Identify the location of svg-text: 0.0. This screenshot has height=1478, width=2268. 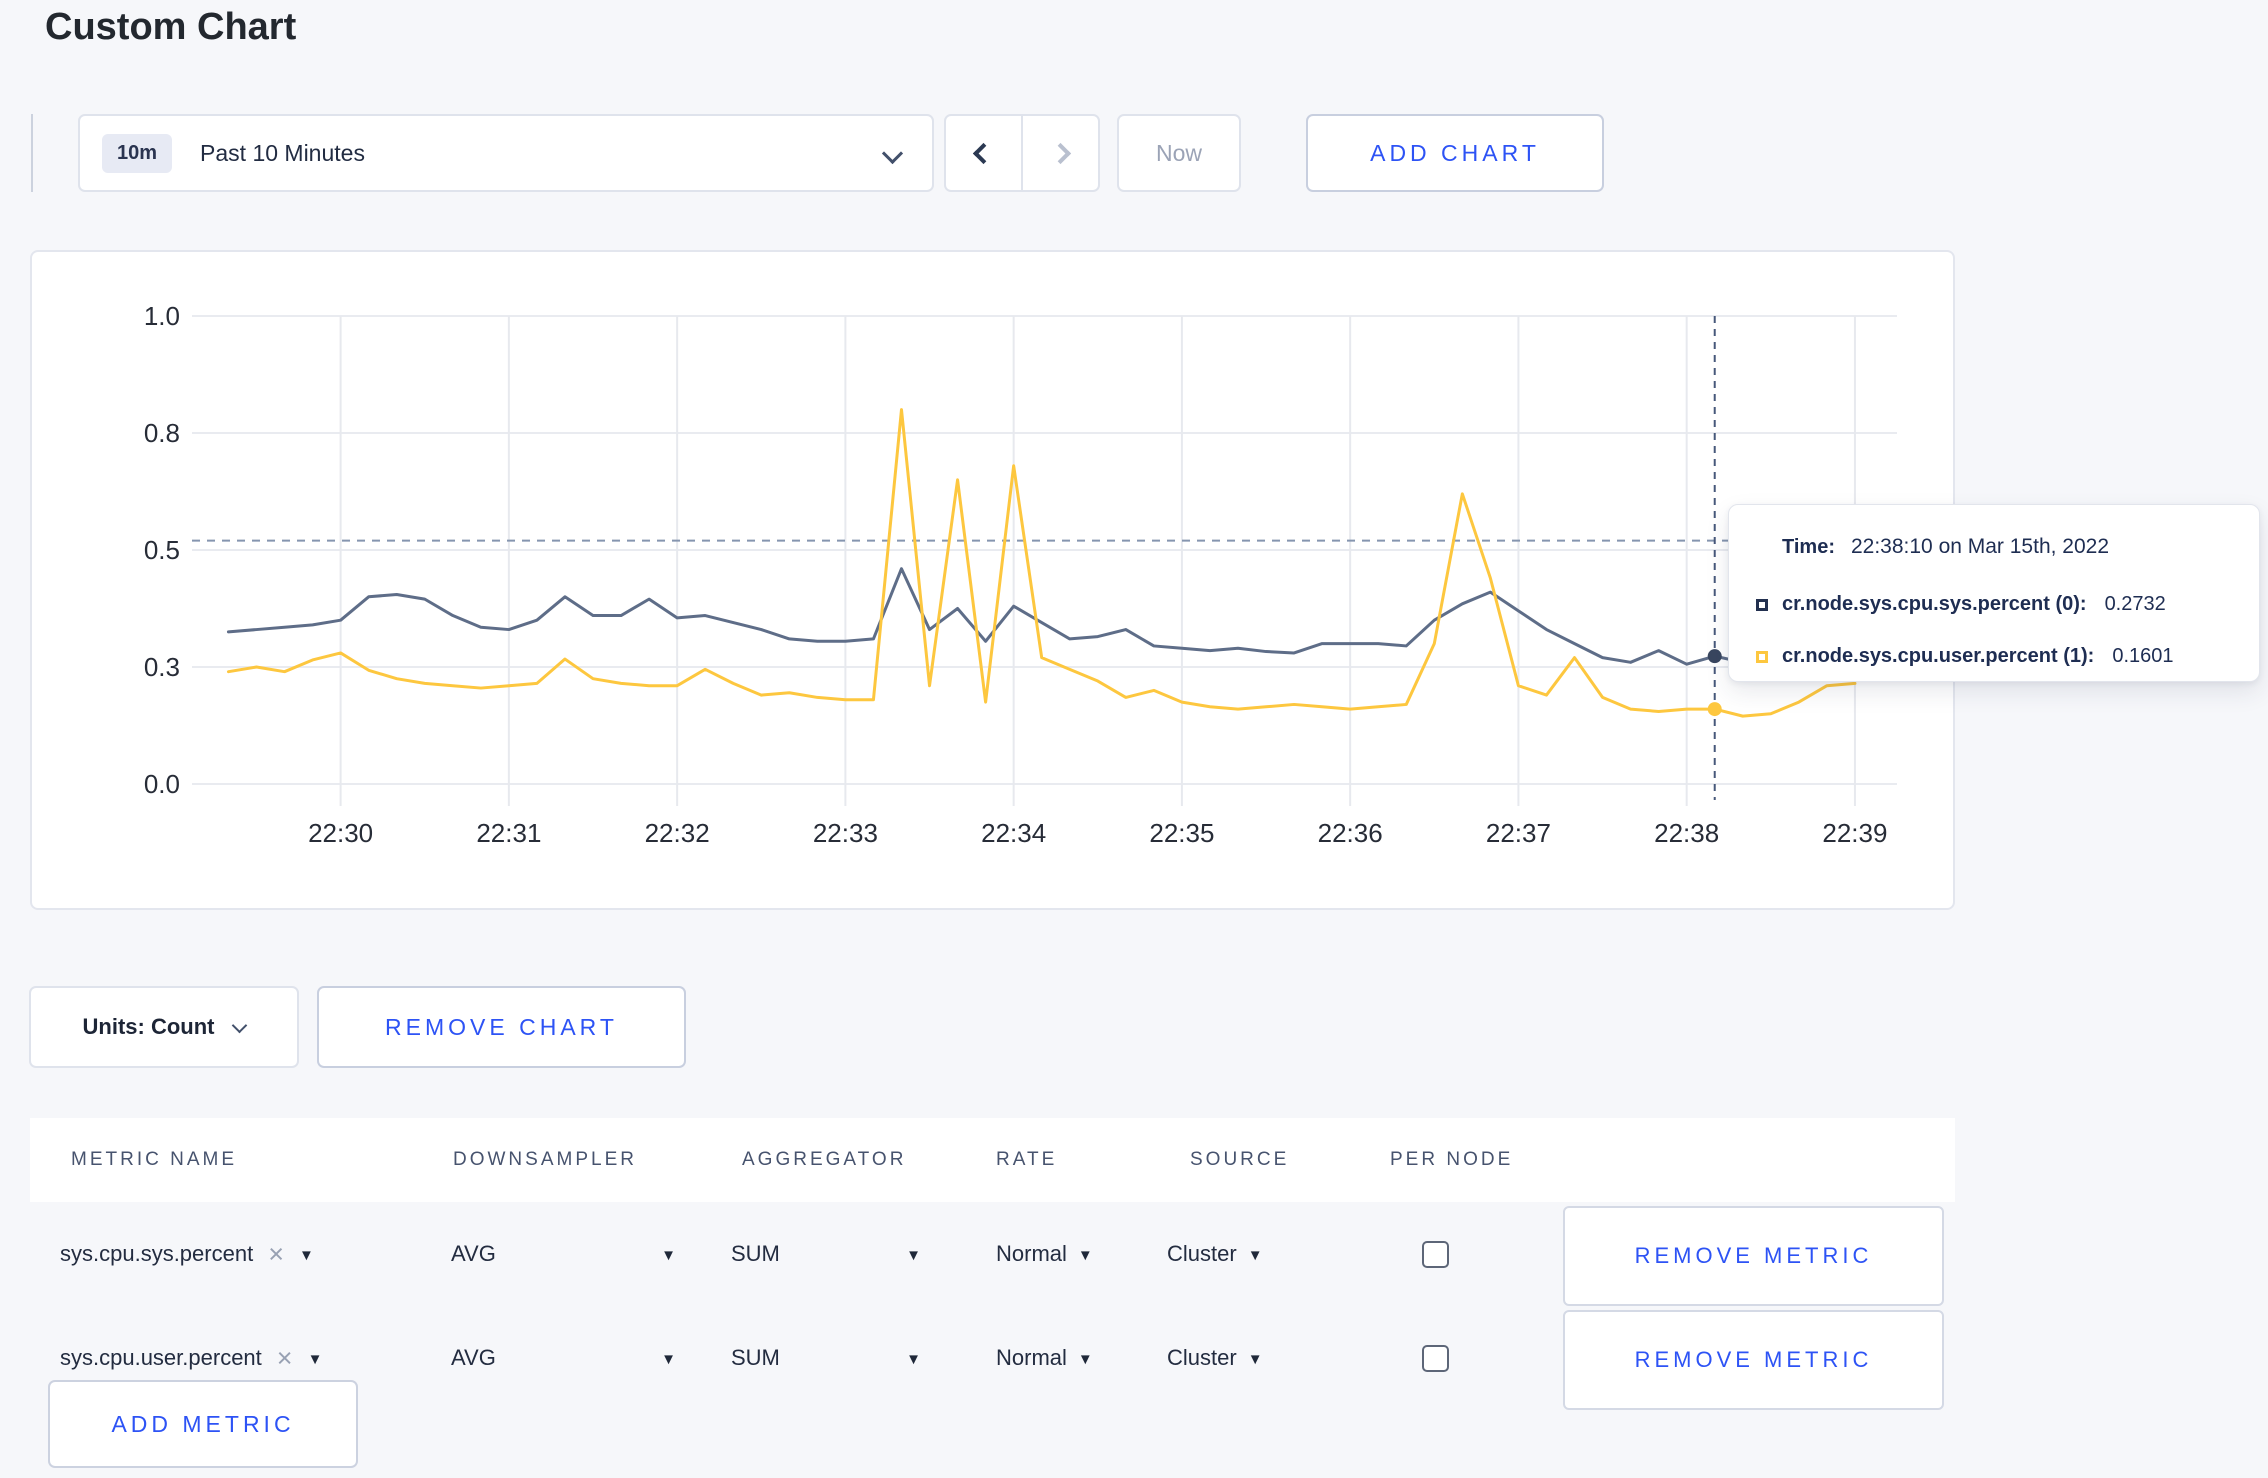
(162, 784).